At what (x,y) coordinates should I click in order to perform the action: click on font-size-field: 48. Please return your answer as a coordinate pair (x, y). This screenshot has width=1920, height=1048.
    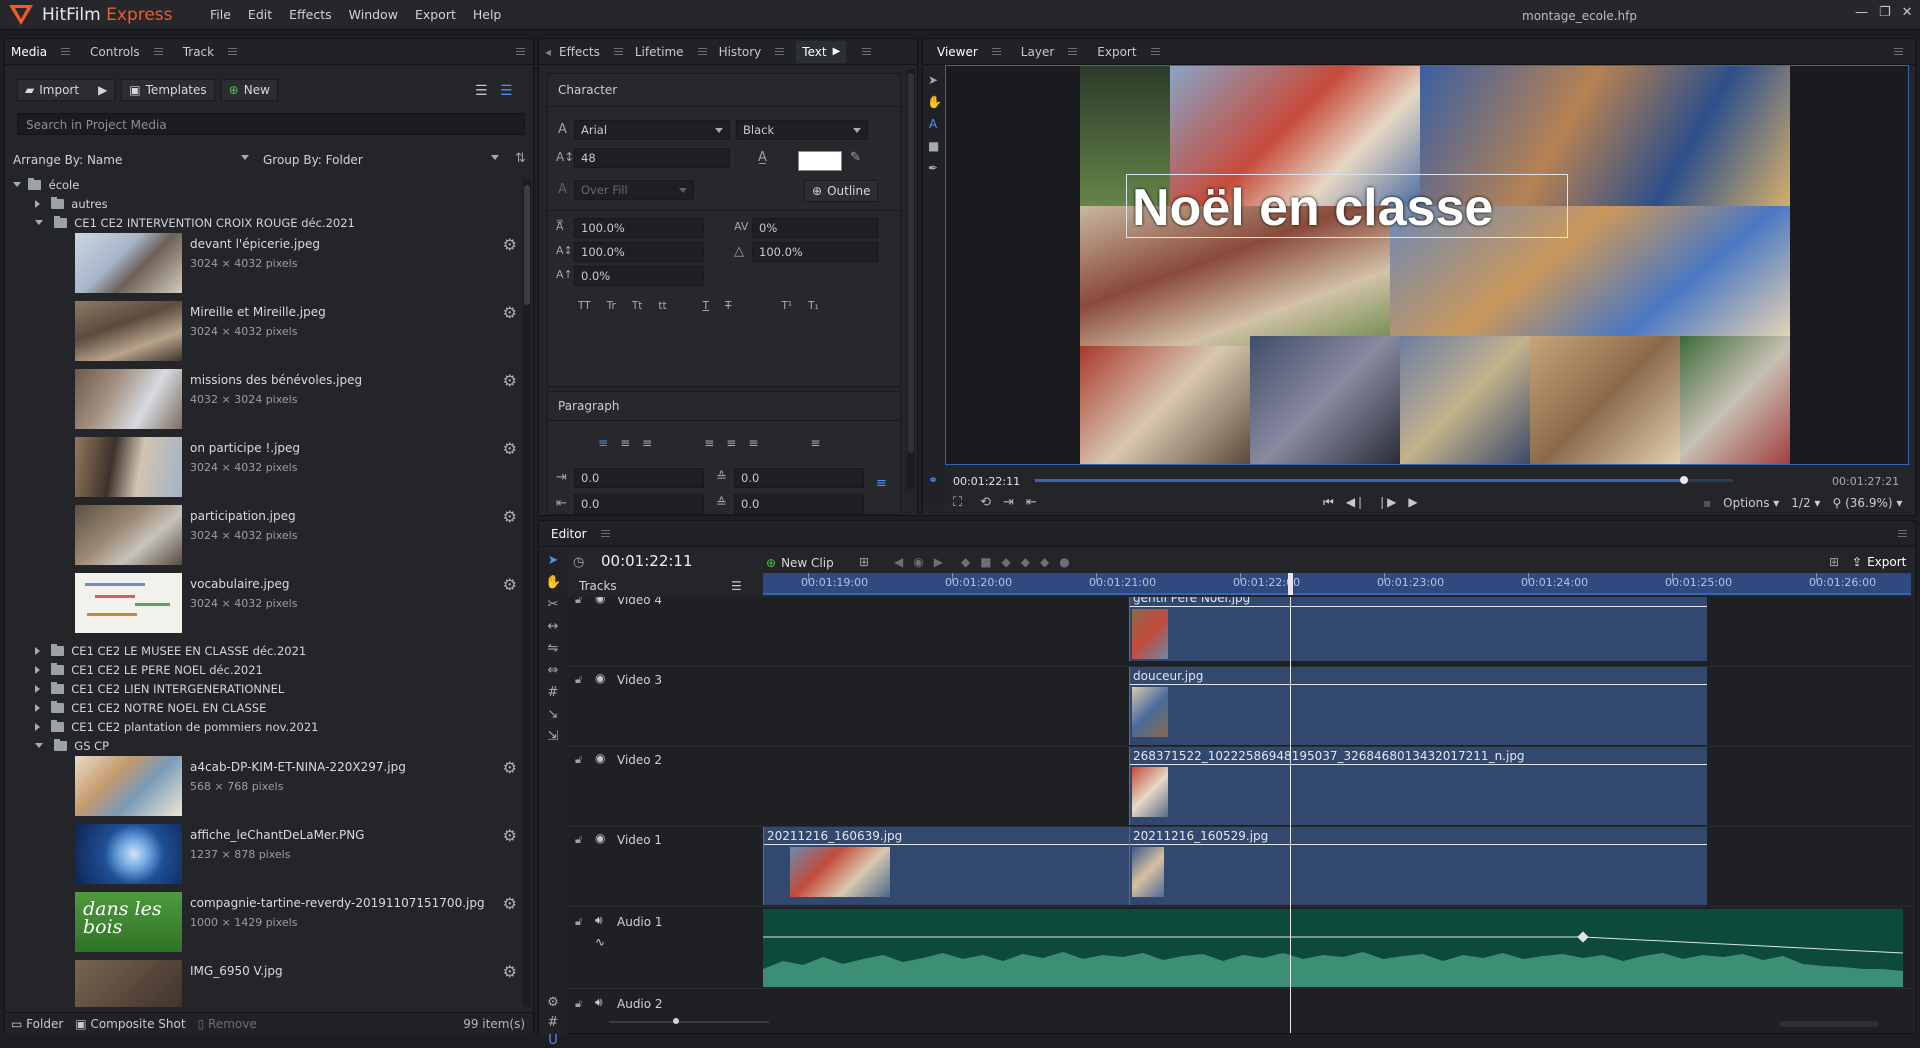
    Looking at the image, I should click on (652, 158).